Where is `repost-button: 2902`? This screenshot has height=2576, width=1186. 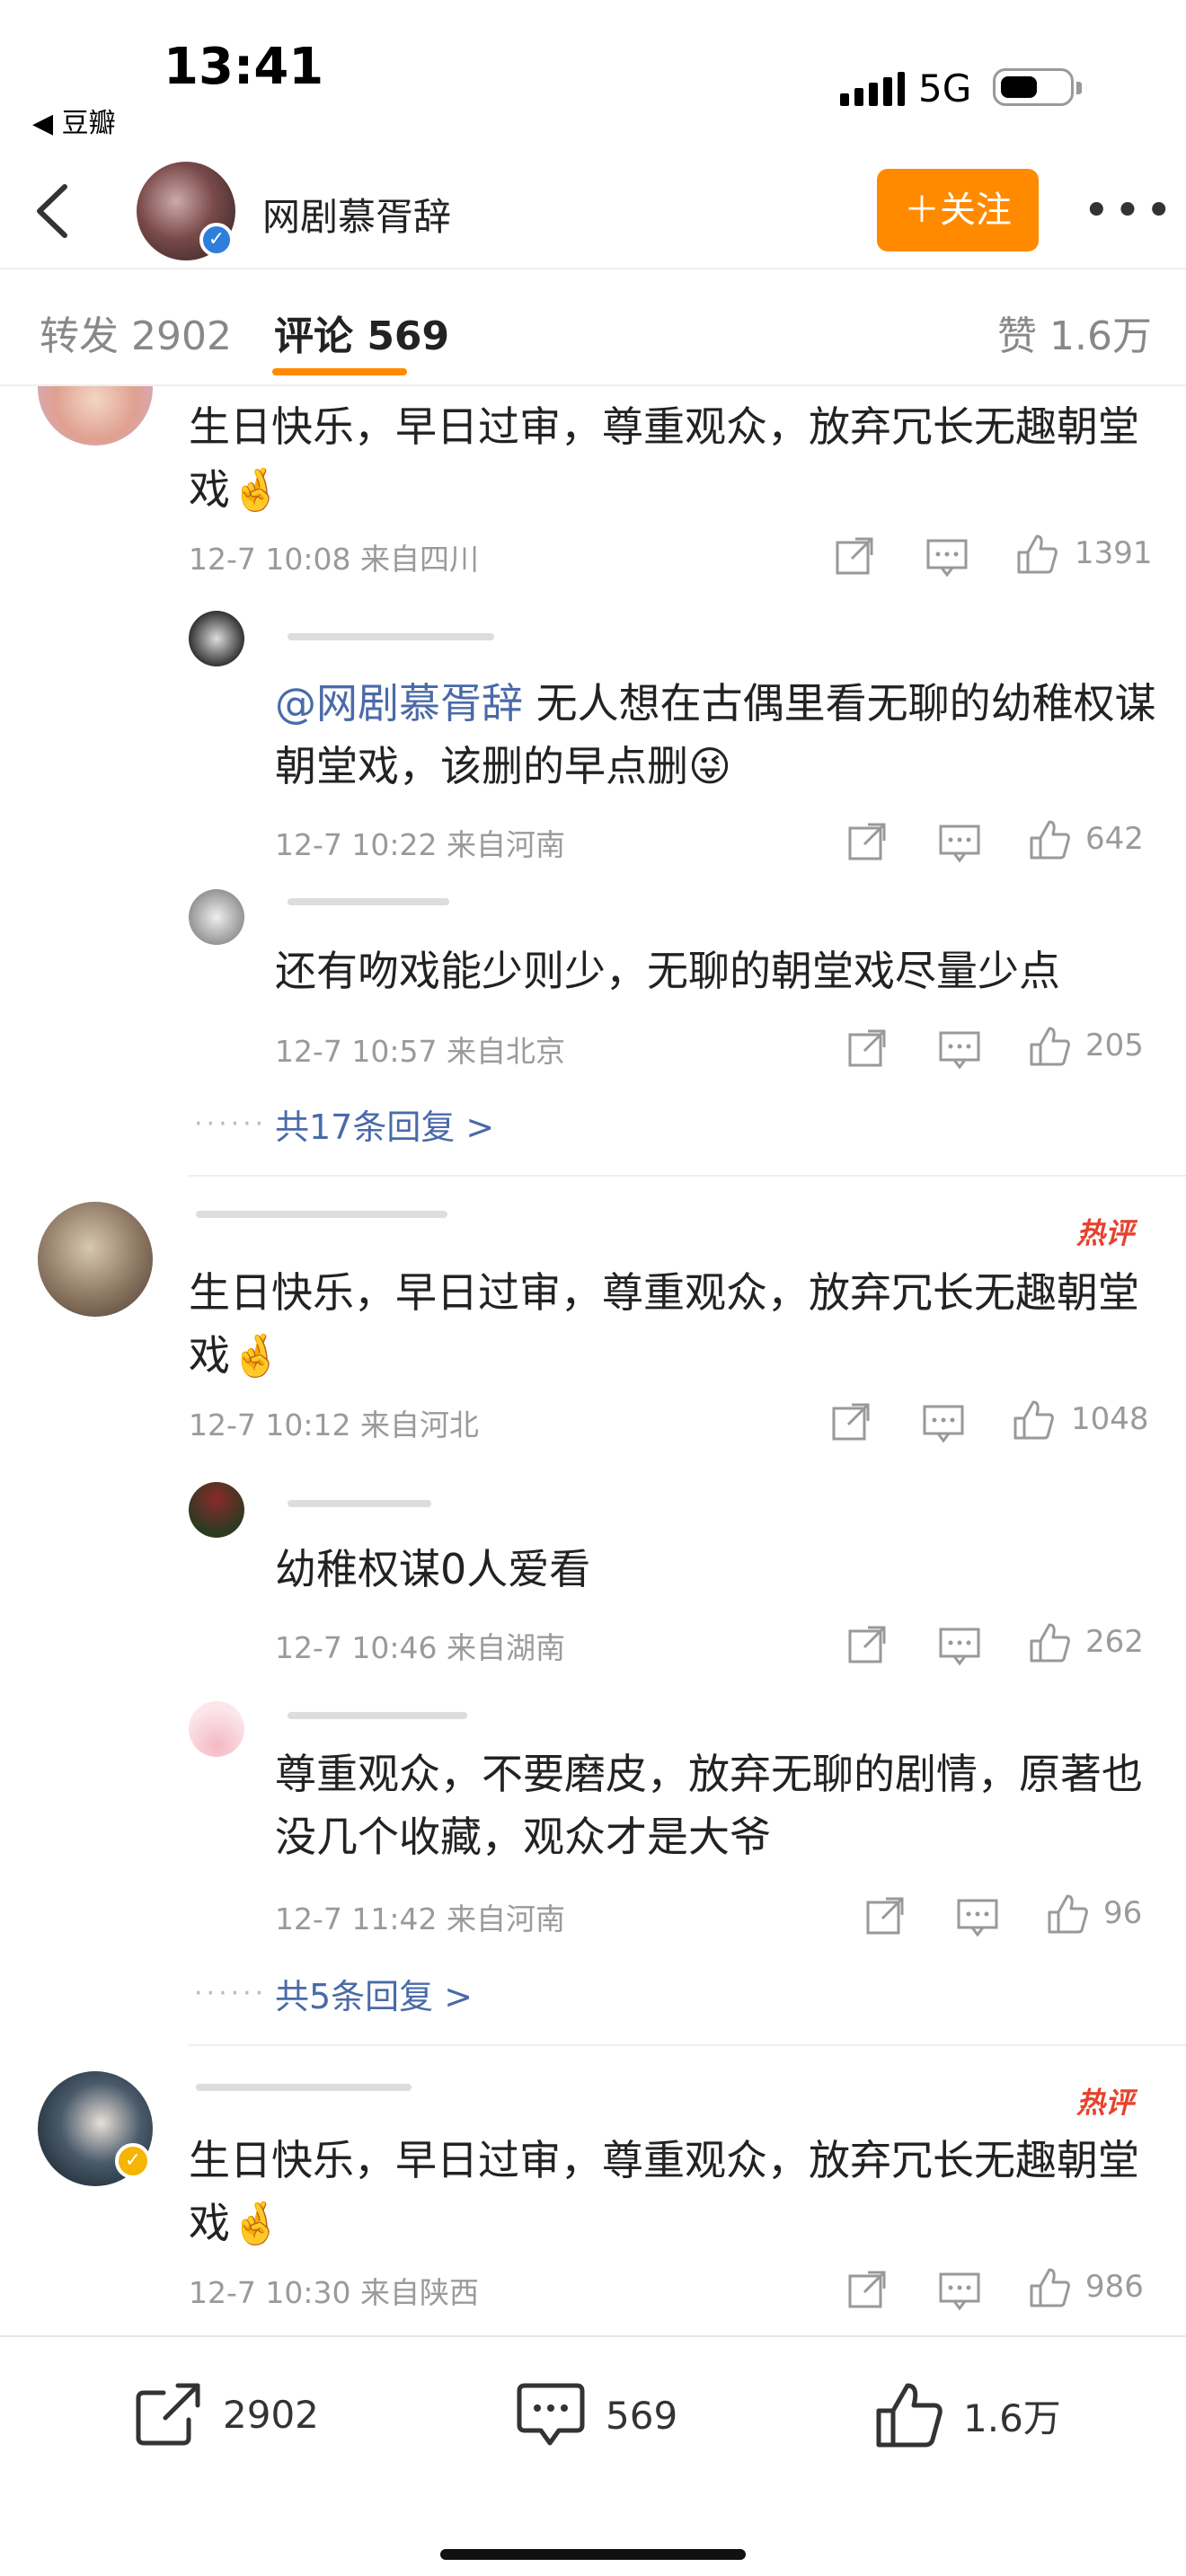 repost-button: 2902 is located at coordinates (227, 2414).